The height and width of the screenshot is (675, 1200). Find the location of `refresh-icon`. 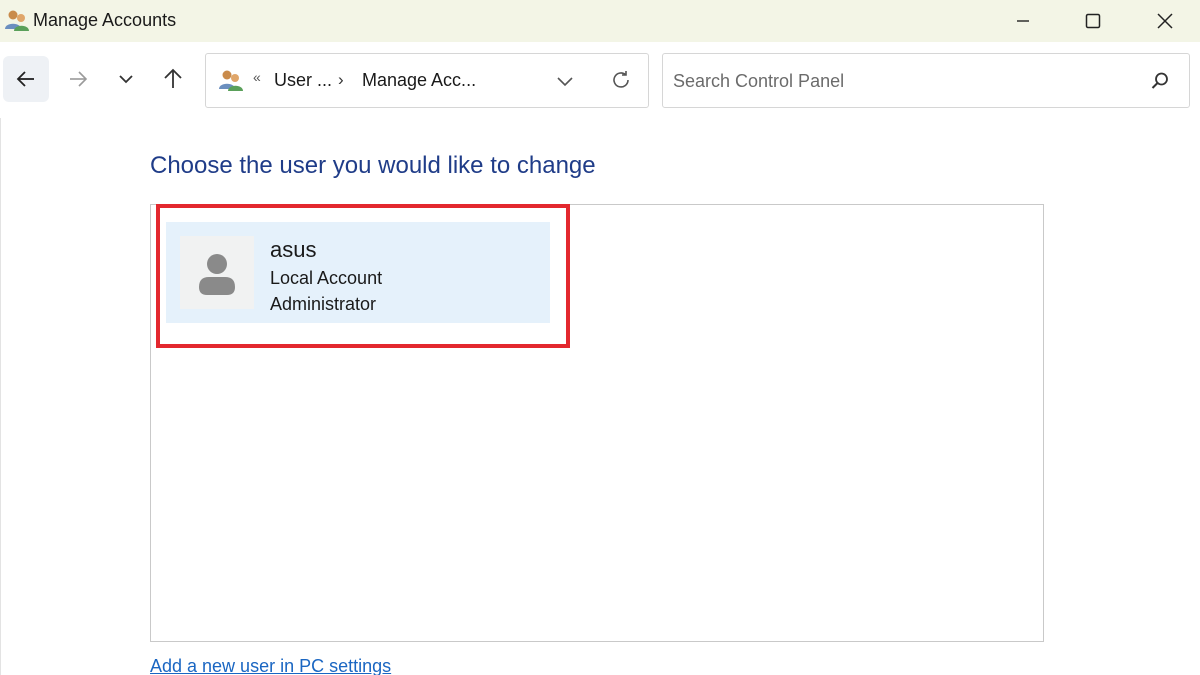

refresh-icon is located at coordinates (621, 79).